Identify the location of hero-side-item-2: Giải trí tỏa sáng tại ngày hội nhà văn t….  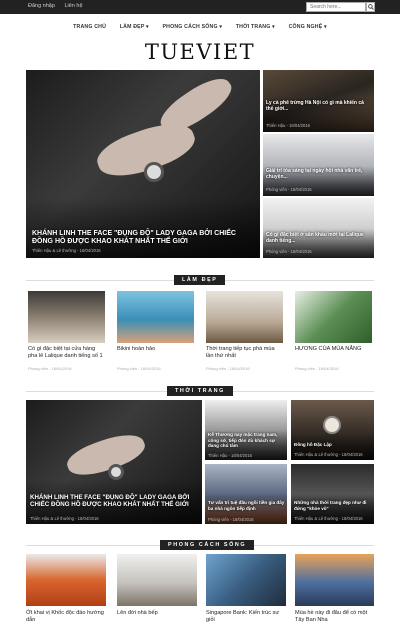
(318, 165).